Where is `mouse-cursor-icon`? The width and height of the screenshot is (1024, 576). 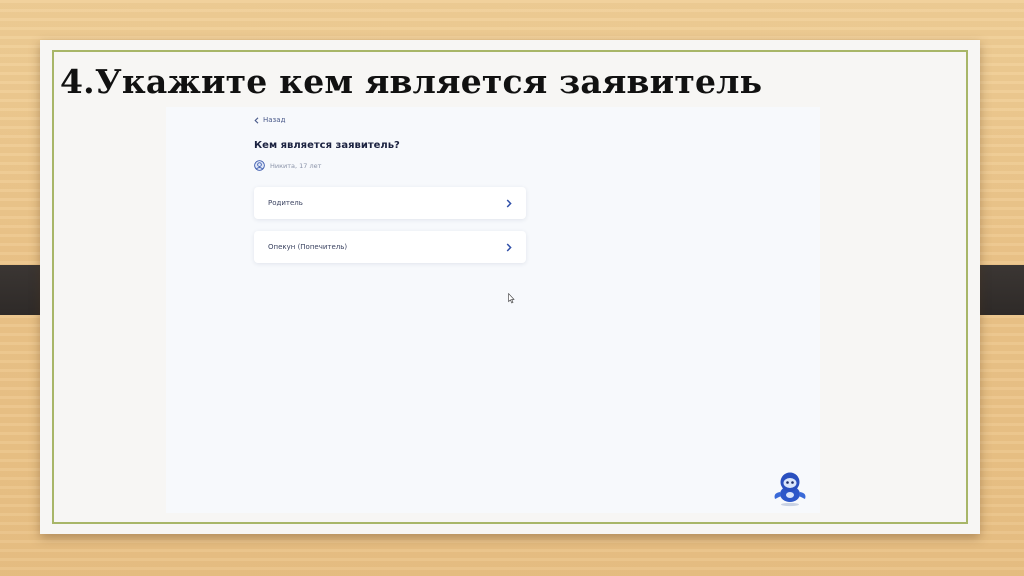 mouse-cursor-icon is located at coordinates (511, 298).